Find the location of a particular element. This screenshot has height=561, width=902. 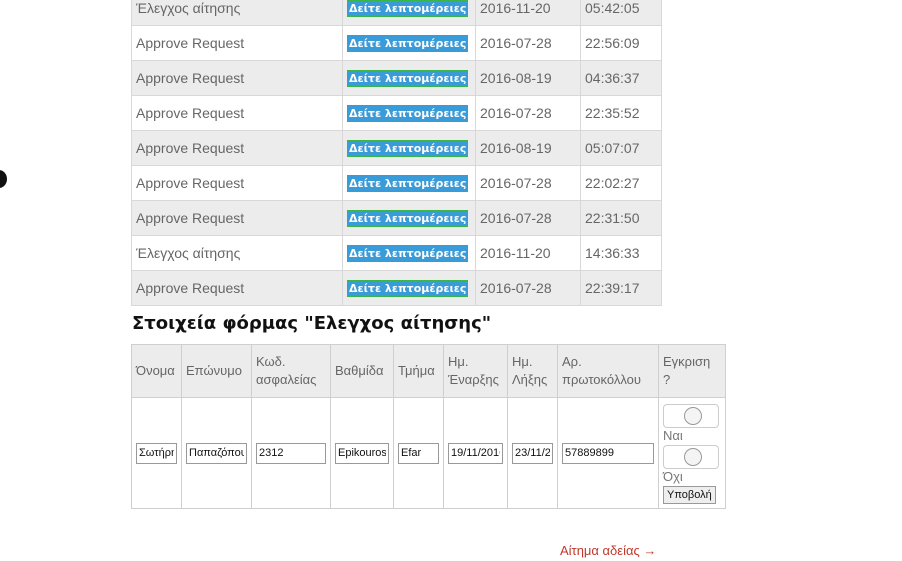

cell-first-name is located at coordinates (156, 453).